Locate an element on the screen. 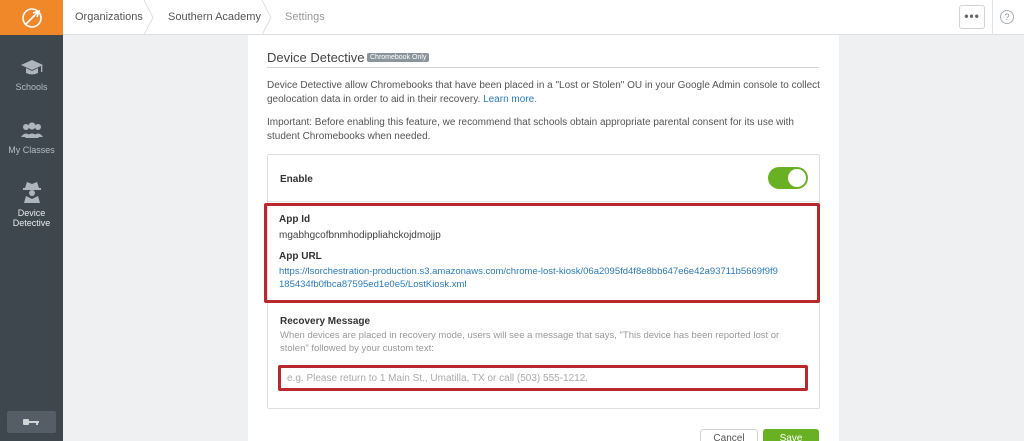  save-button: Save is located at coordinates (791, 435).